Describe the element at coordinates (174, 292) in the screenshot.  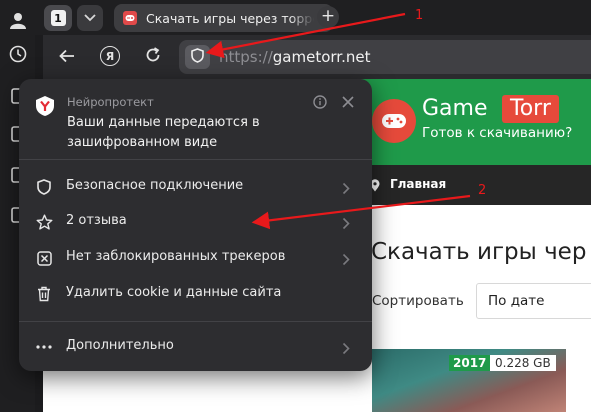
I see `menu-item-label: Удалить cookie и данные сайта` at that location.